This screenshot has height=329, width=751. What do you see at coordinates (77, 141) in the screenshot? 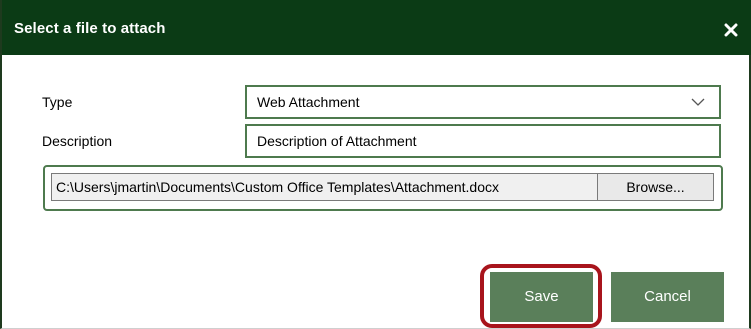
I see `description-label: Description` at bounding box center [77, 141].